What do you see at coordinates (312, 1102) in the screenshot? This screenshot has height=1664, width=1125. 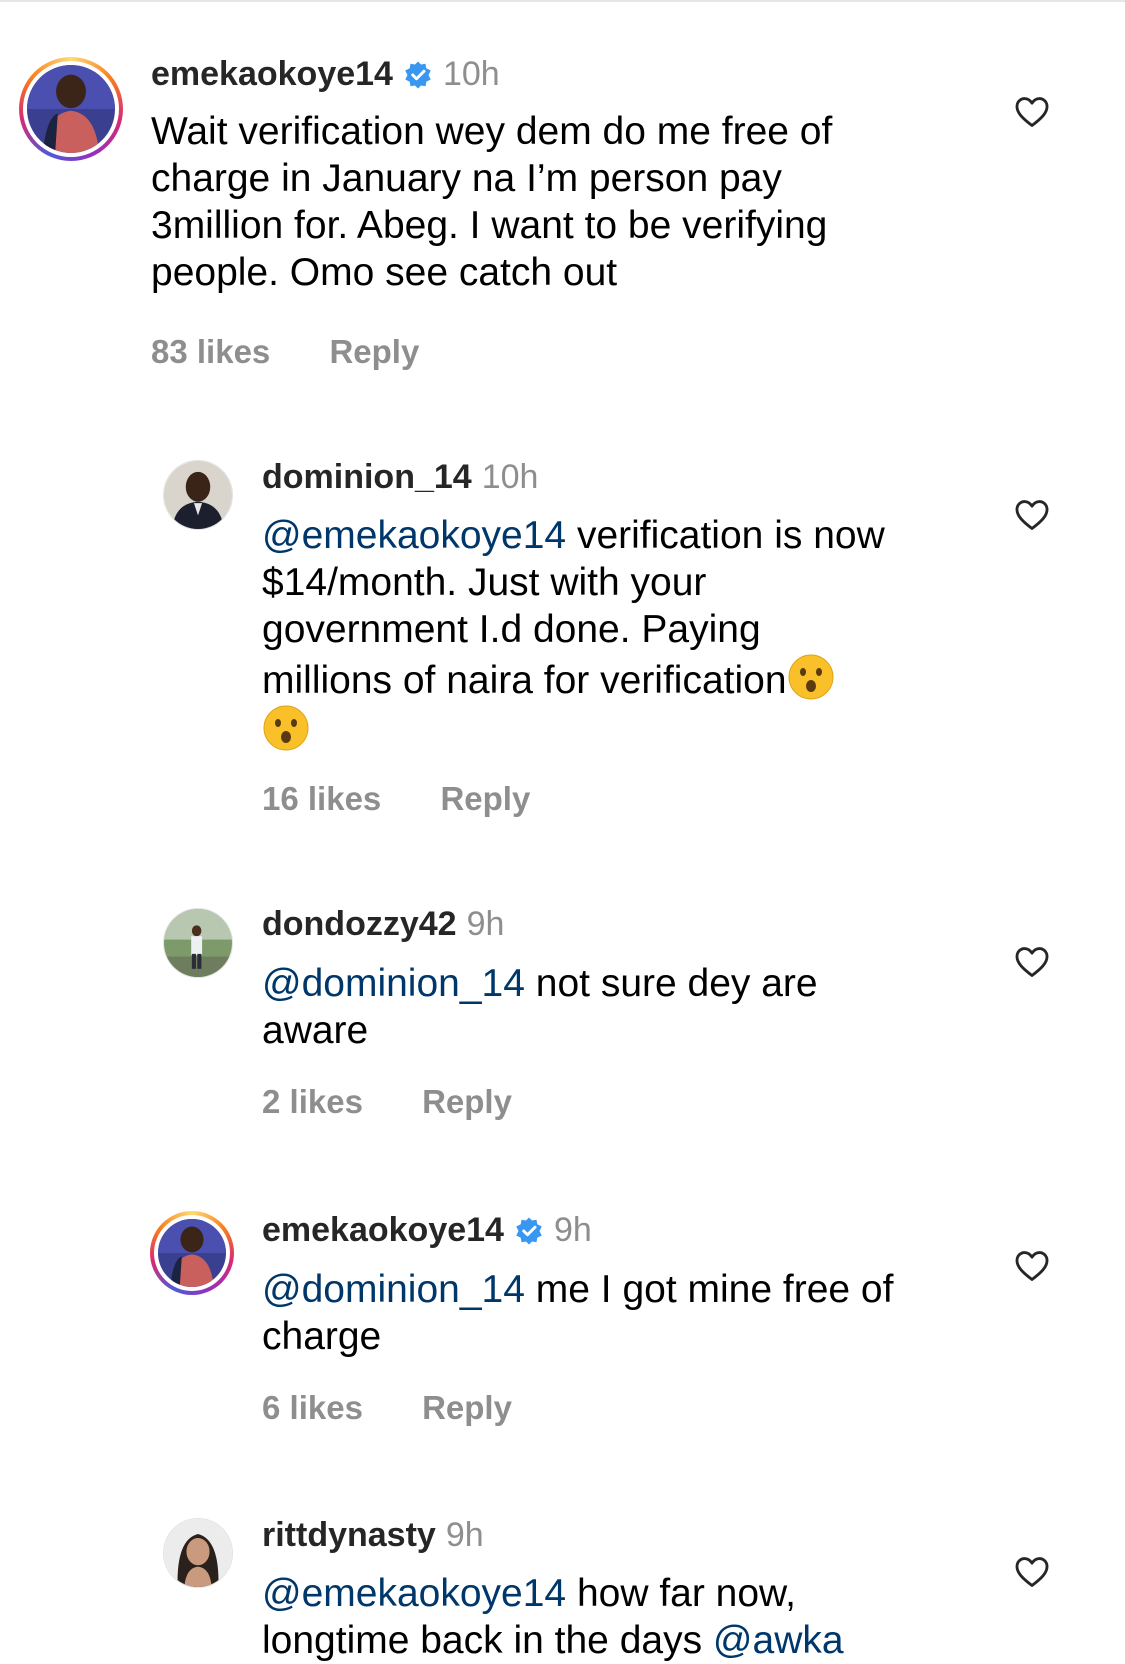 I see `like-count: 2 likes` at bounding box center [312, 1102].